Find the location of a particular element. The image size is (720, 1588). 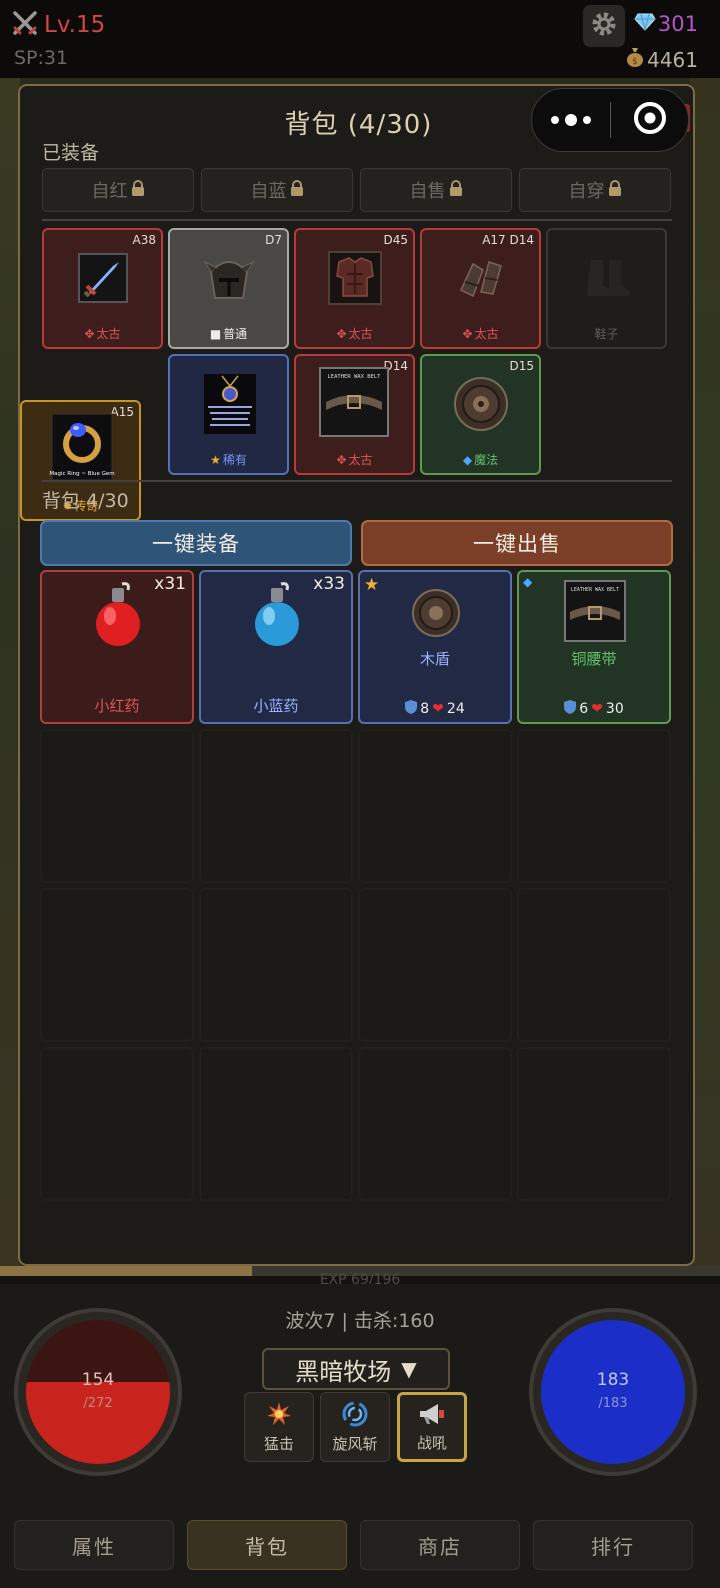

item-stats: 6 ❤ 30 is located at coordinates (594, 709).